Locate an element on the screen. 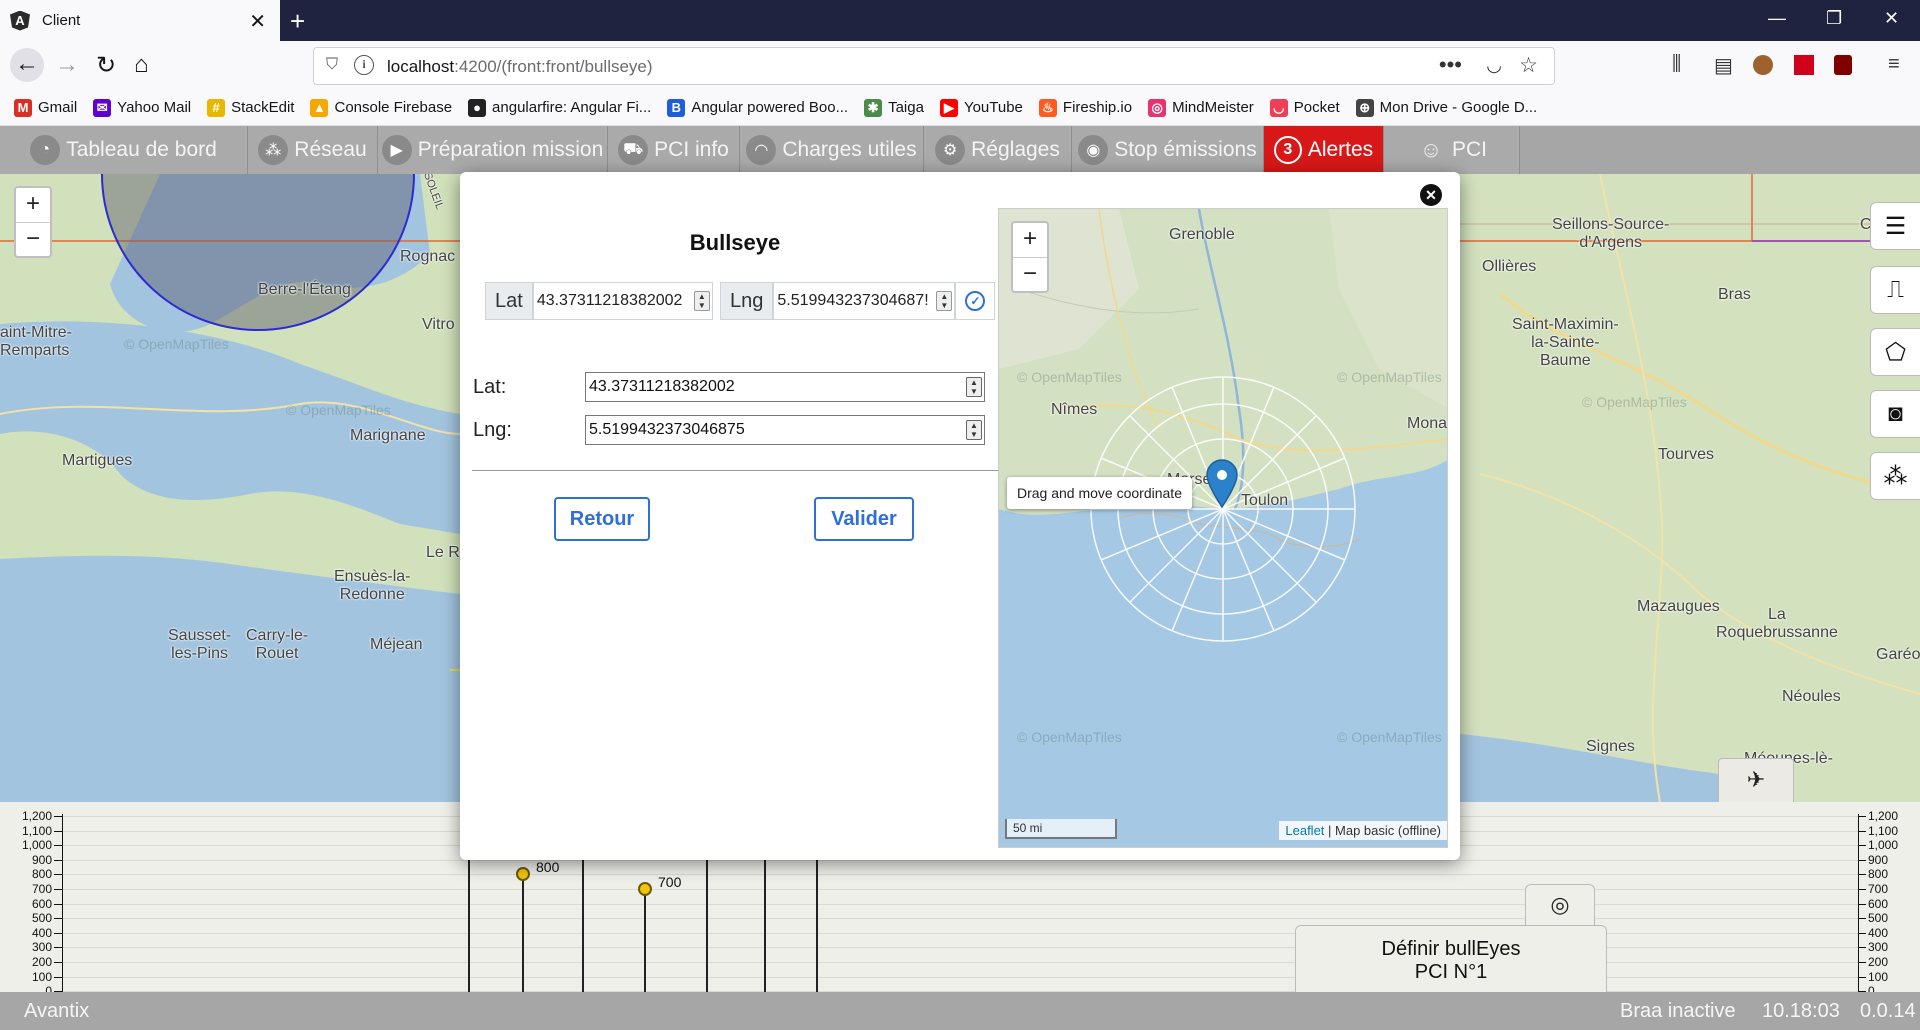  form-lat-spinner-icon: ▲ ▼ is located at coordinates (974, 387).